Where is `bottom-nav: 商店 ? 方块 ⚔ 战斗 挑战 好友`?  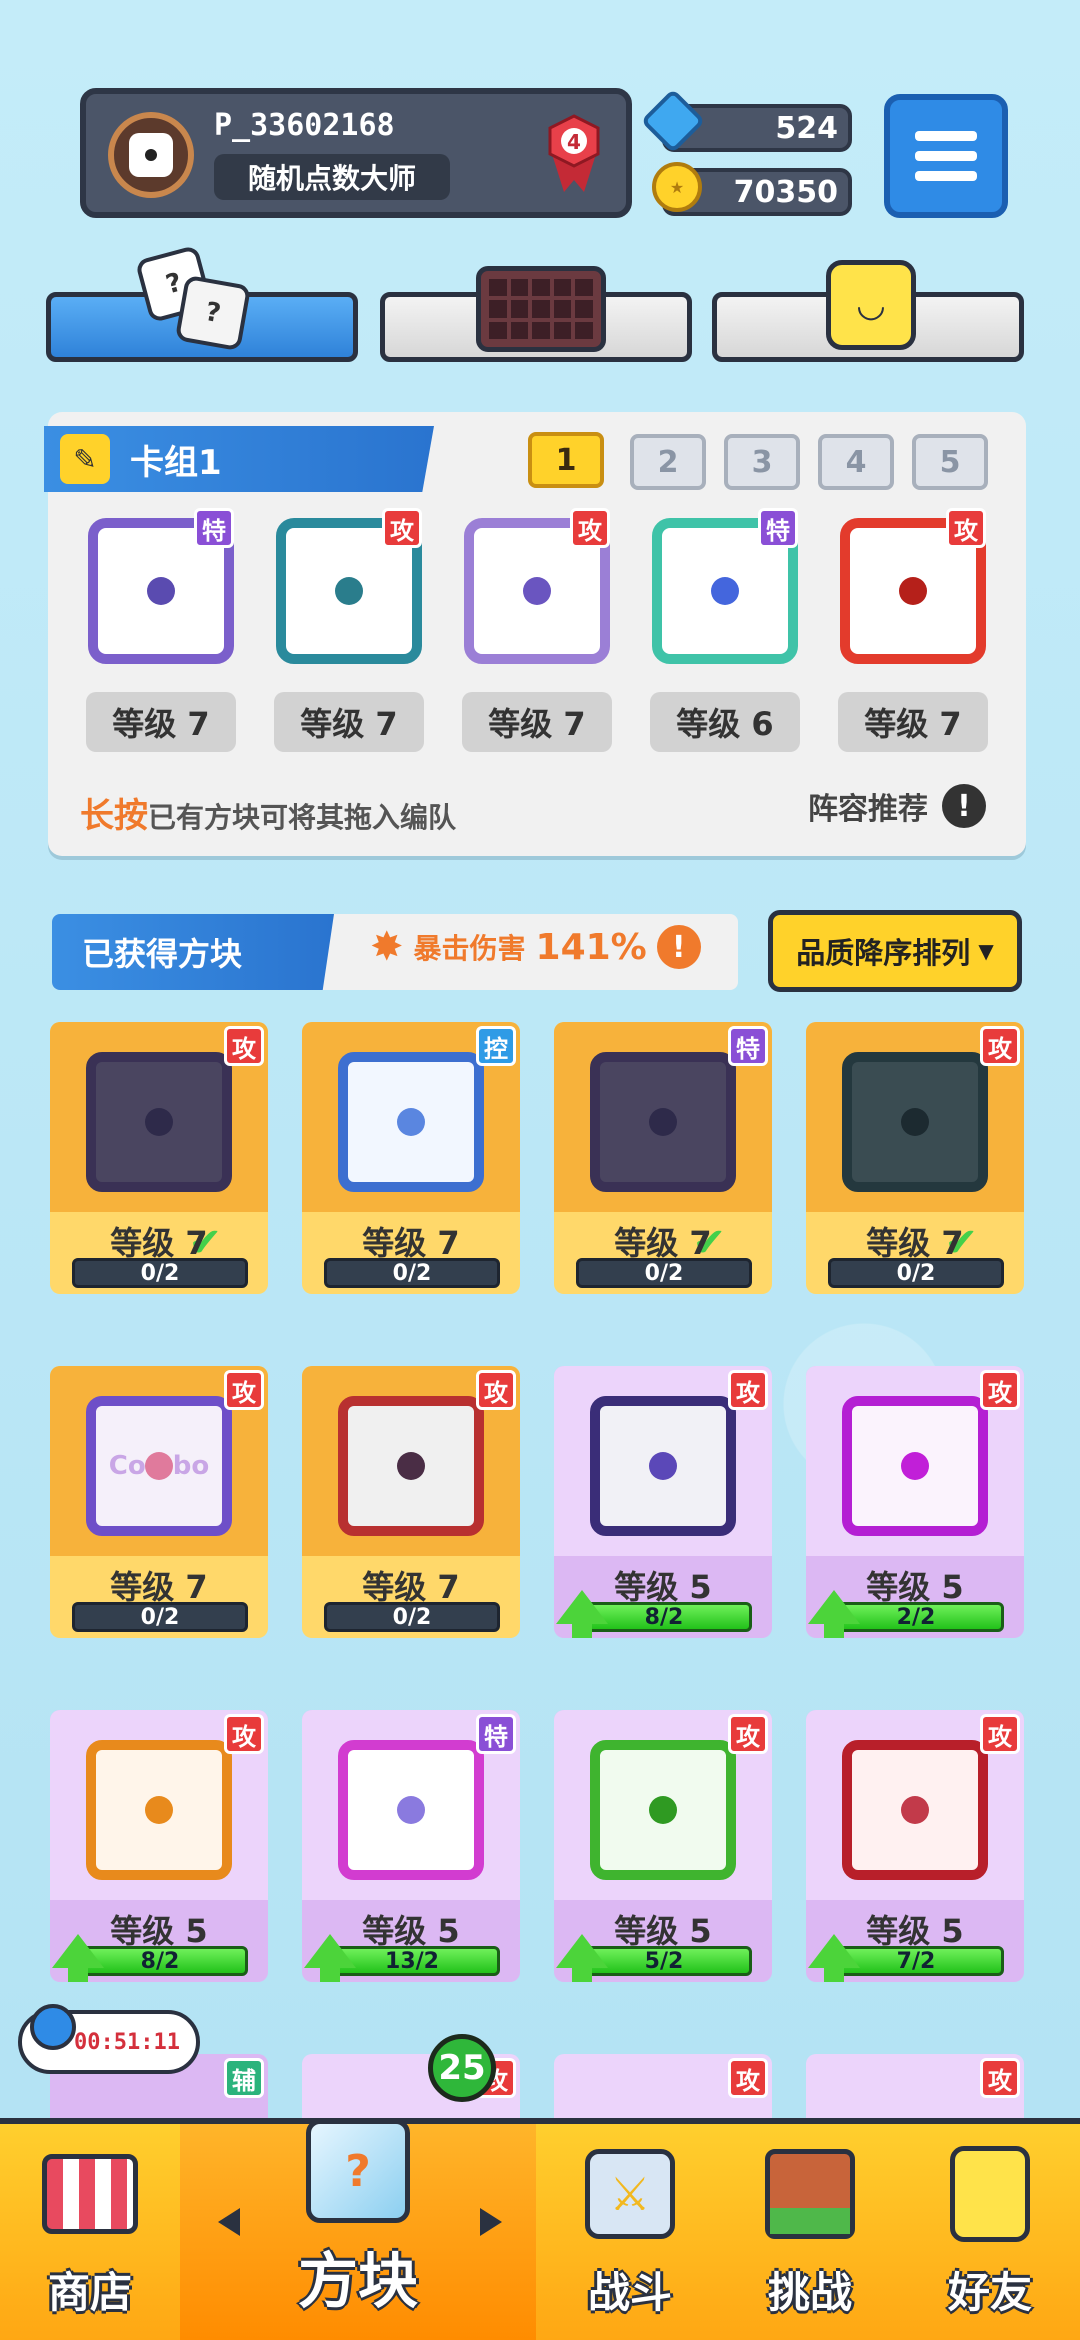 bottom-nav: 商店 ? 方块 ⚔ 战斗 挑战 好友 is located at coordinates (540, 2229).